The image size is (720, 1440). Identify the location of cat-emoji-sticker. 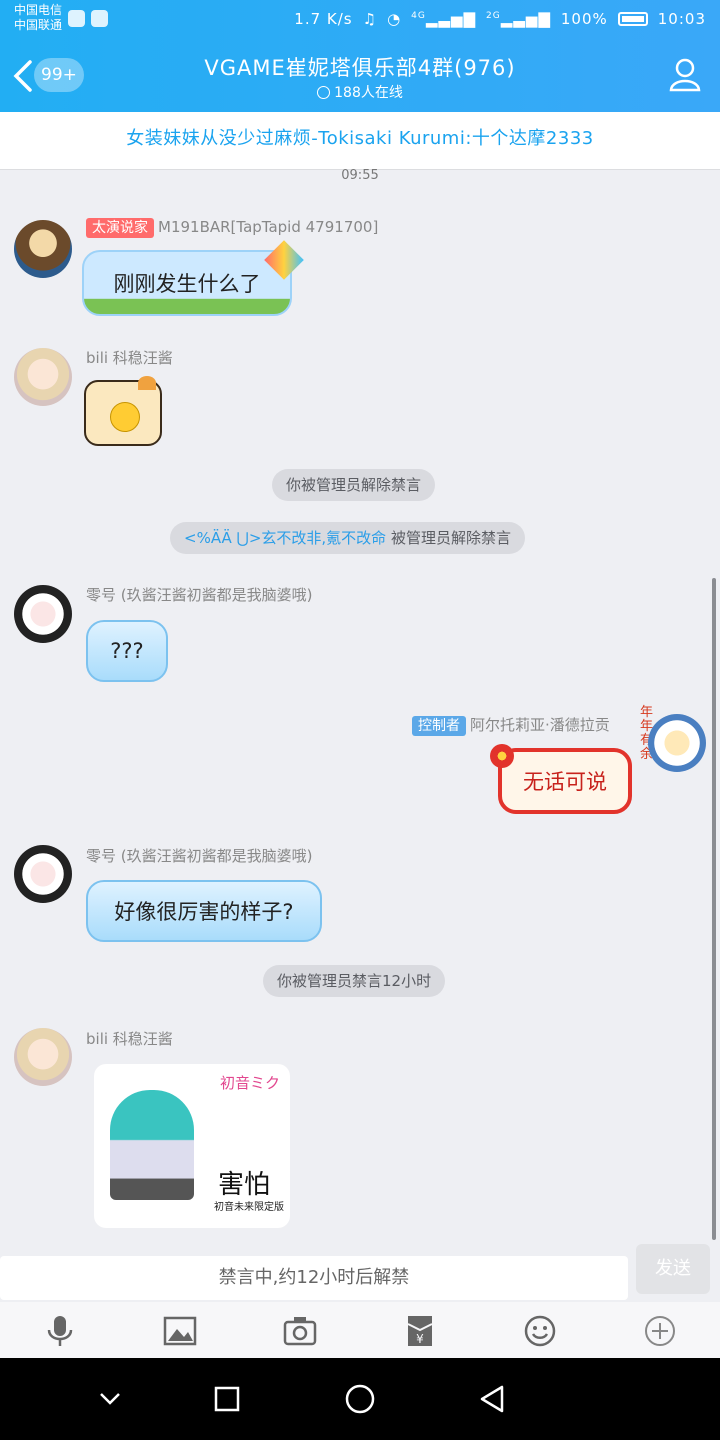
(123, 411).